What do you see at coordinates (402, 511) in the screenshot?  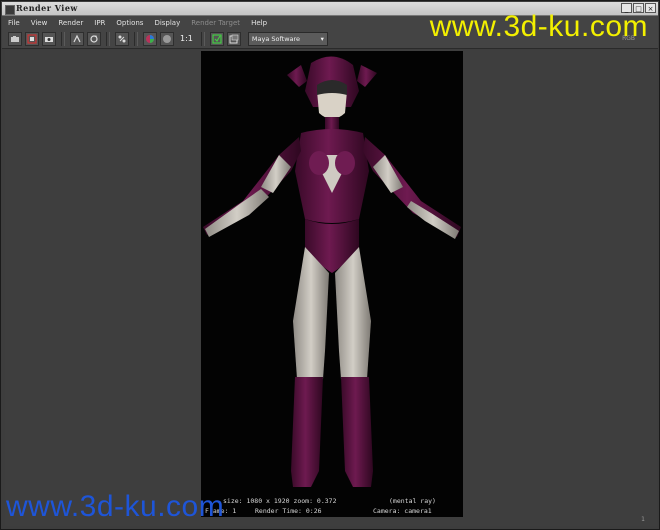 I see `camera-label: Camera: camera1` at bounding box center [402, 511].